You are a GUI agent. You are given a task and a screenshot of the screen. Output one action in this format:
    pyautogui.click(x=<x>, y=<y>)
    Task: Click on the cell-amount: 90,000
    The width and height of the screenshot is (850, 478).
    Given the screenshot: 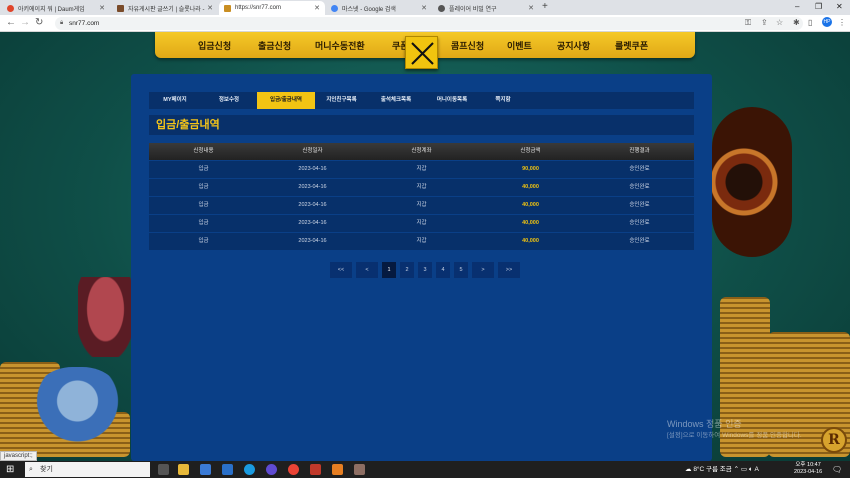 What is the action you would take?
    pyautogui.click(x=530, y=169)
    